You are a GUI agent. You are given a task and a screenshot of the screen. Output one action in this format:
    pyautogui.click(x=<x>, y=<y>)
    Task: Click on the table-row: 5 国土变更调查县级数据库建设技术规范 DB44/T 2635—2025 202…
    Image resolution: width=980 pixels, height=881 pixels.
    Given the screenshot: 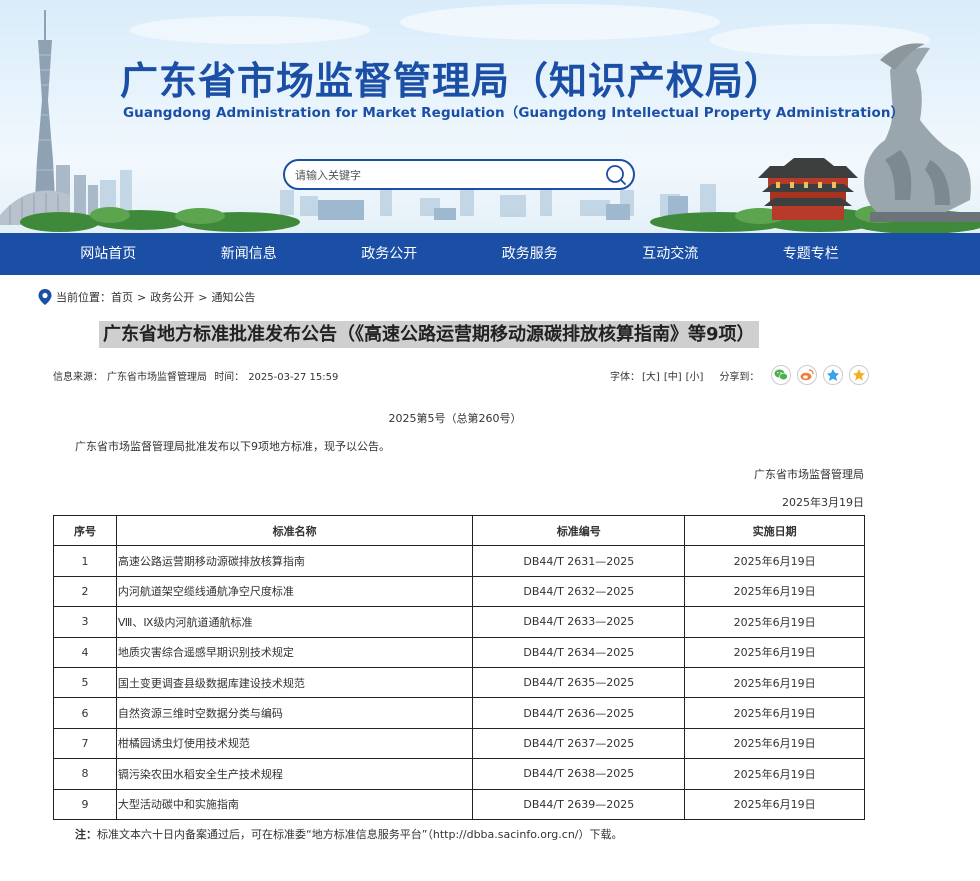 What is the action you would take?
    pyautogui.click(x=459, y=682)
    